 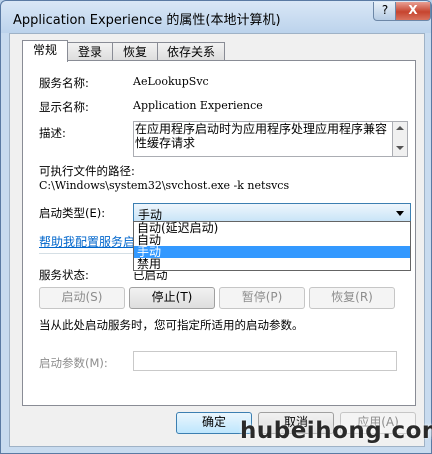 What do you see at coordinates (72, 213) in the screenshot?
I see `startup-type-label: 启动类型(E):` at bounding box center [72, 213].